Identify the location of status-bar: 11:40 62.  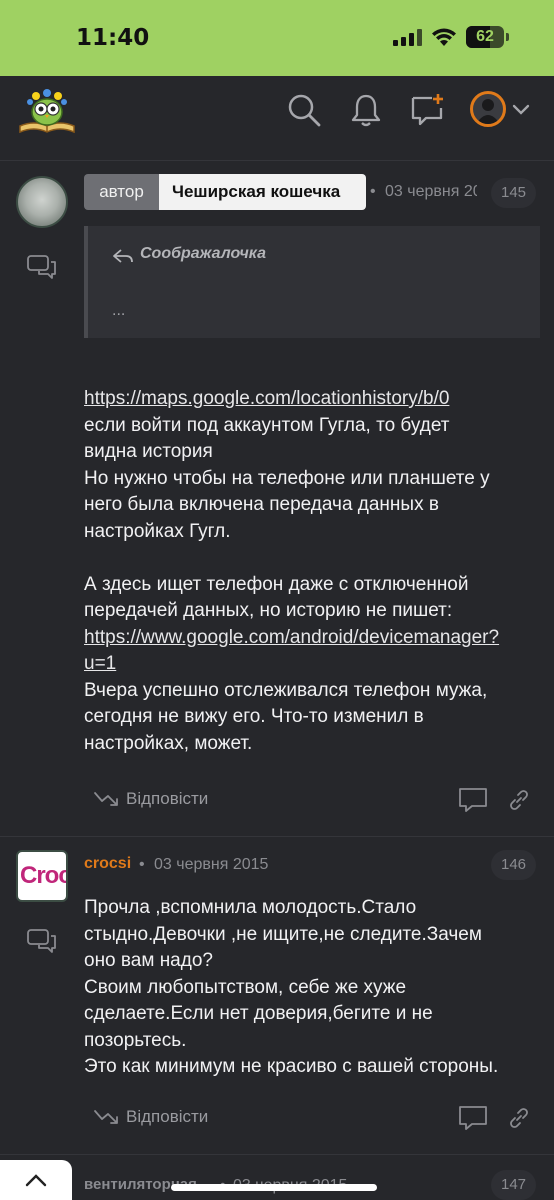
(277, 38).